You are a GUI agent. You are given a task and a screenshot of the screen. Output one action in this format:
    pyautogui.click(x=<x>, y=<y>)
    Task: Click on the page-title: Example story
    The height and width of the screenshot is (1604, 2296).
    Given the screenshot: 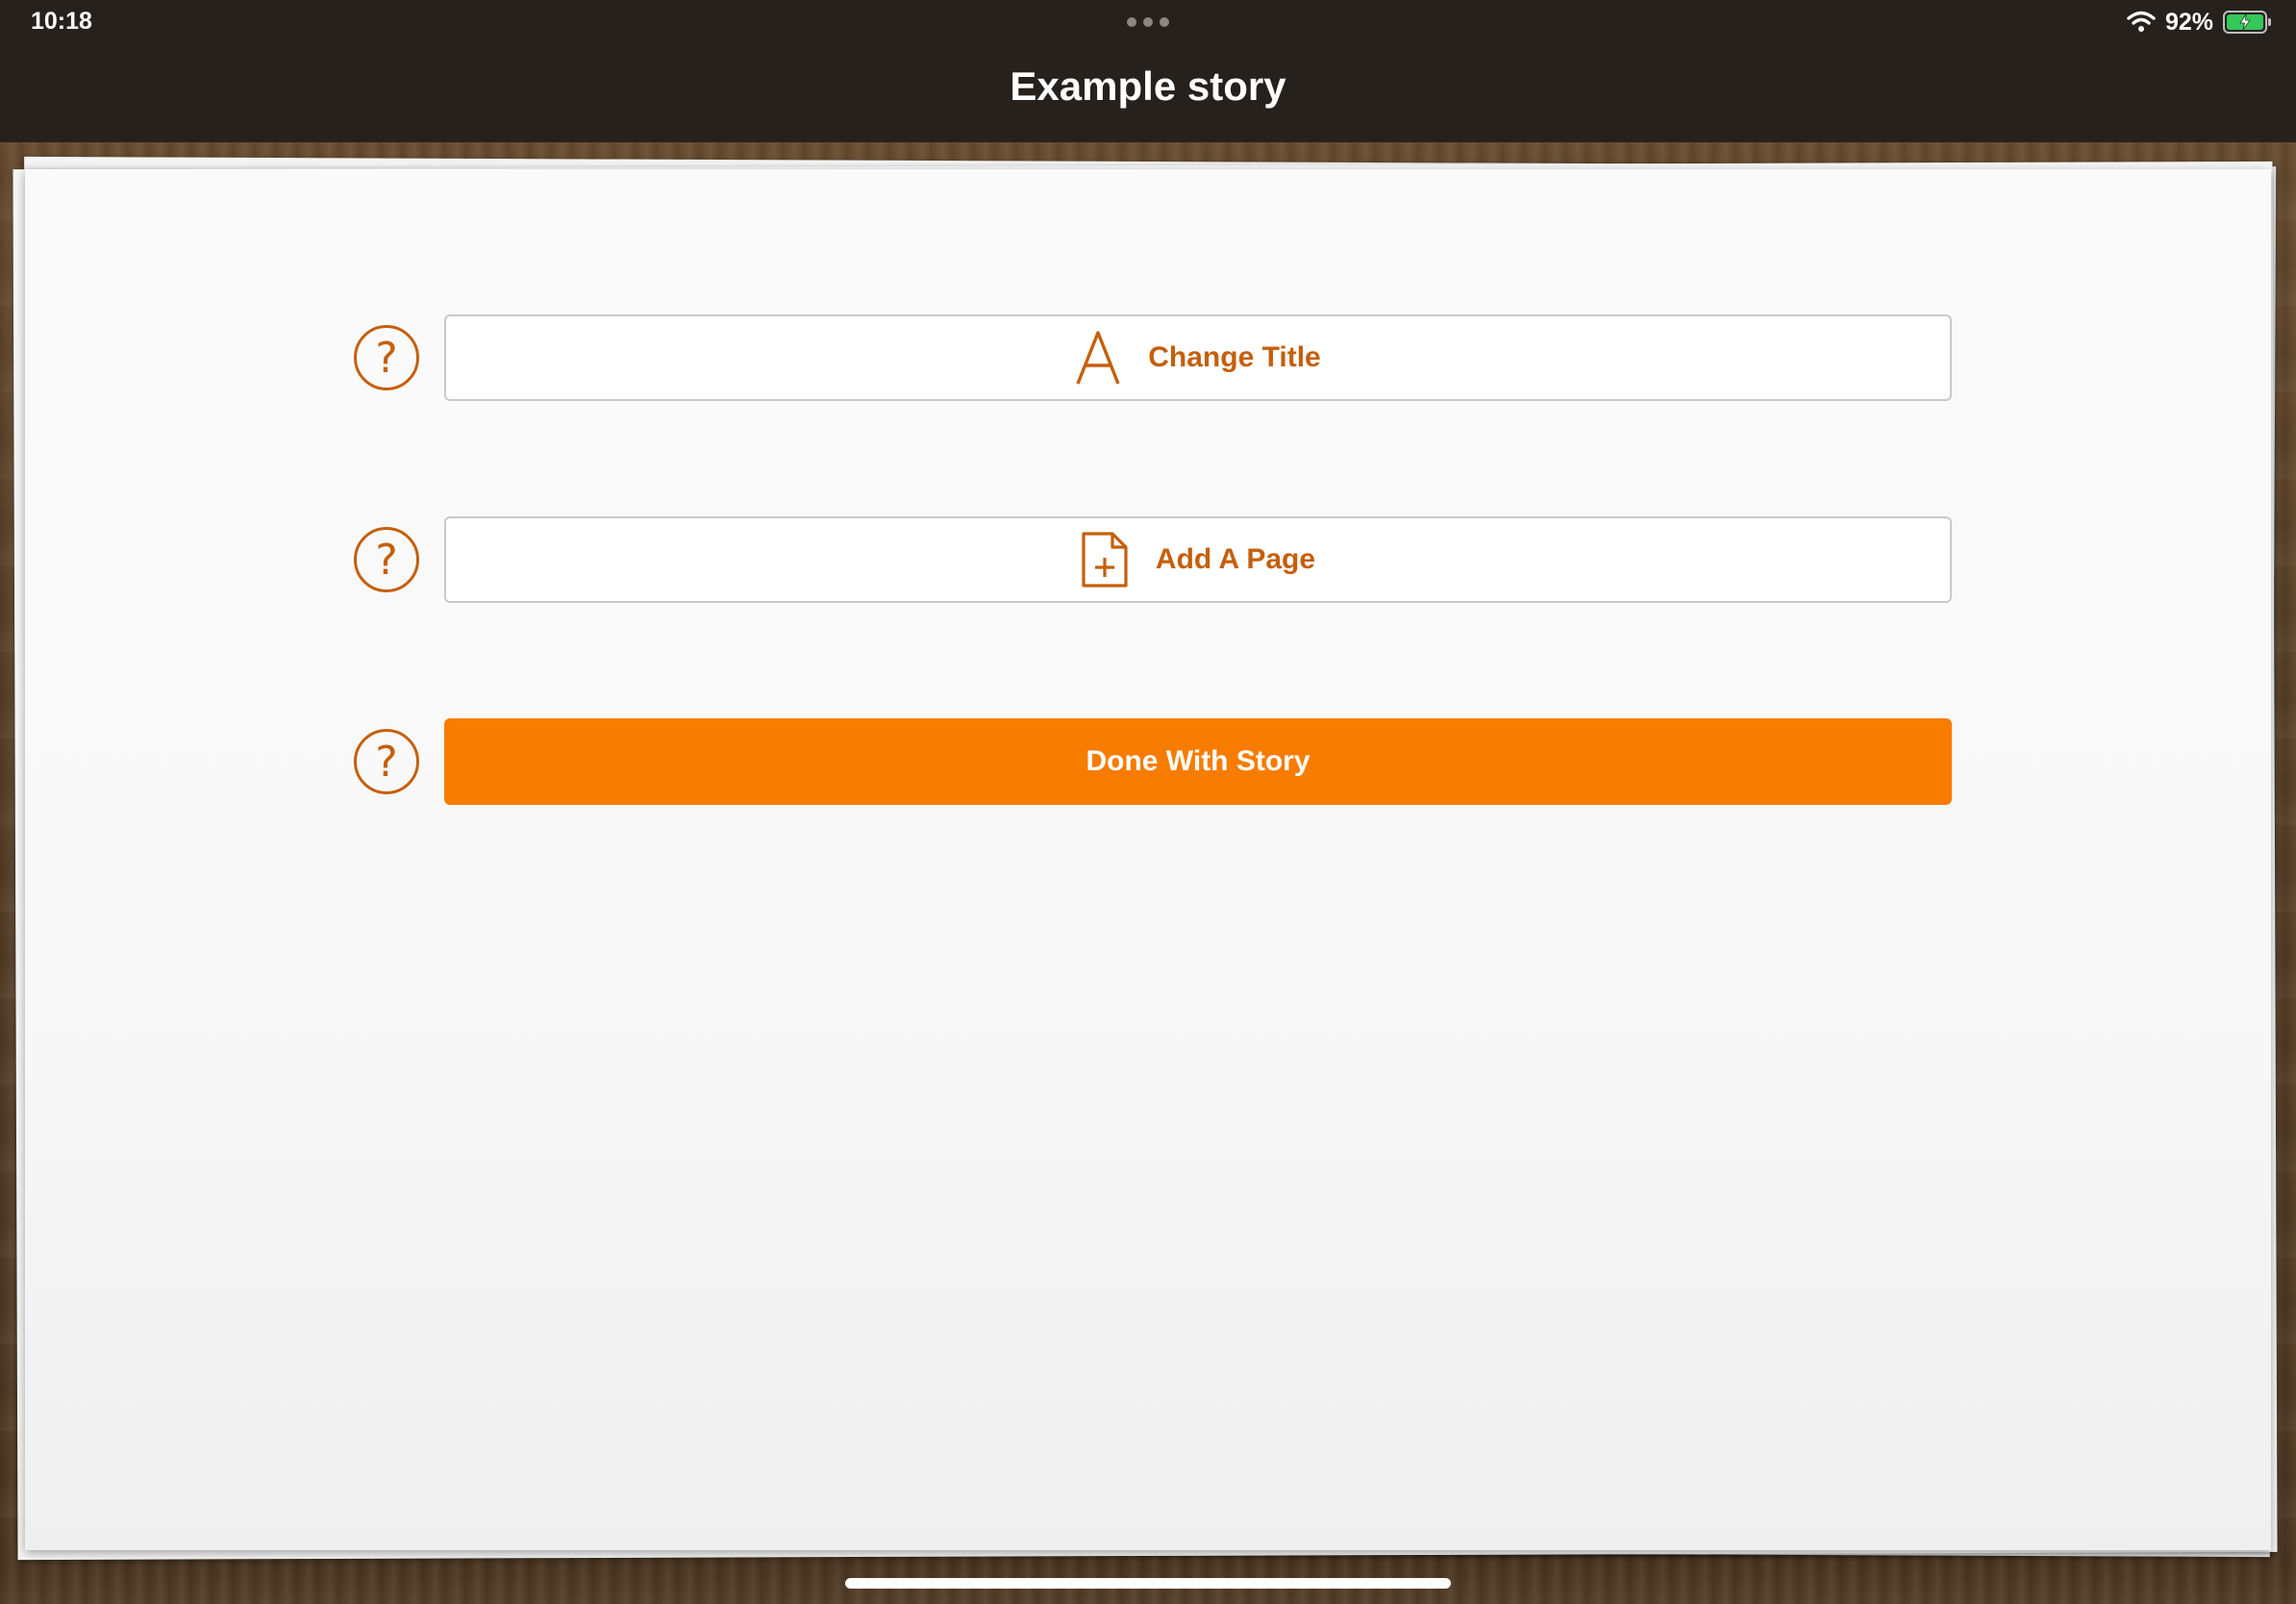 What is the action you would take?
    pyautogui.click(x=1148, y=86)
    